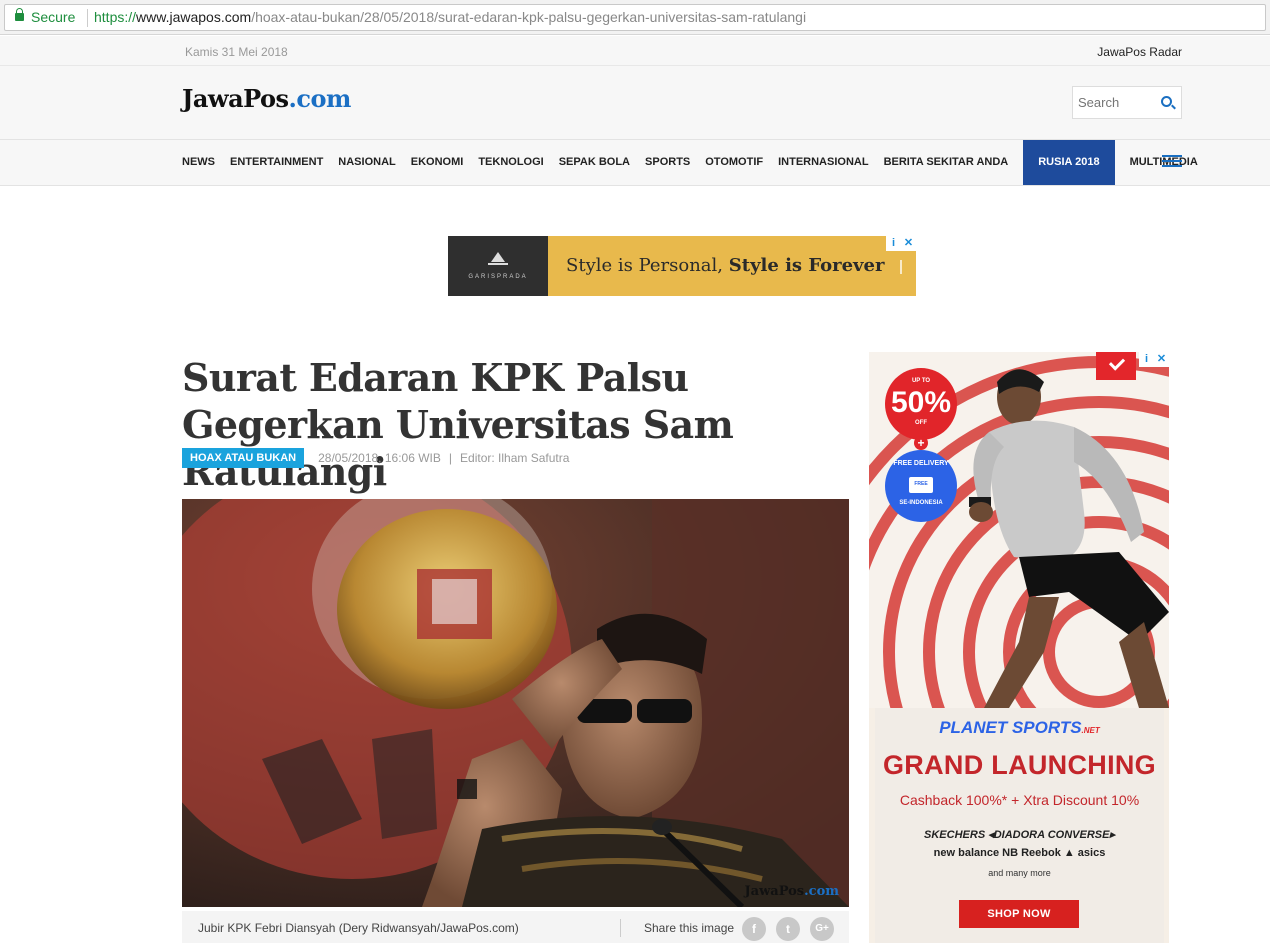  Describe the element at coordinates (822, 929) in the screenshot. I see `google-plus-share-icon: G+` at that location.